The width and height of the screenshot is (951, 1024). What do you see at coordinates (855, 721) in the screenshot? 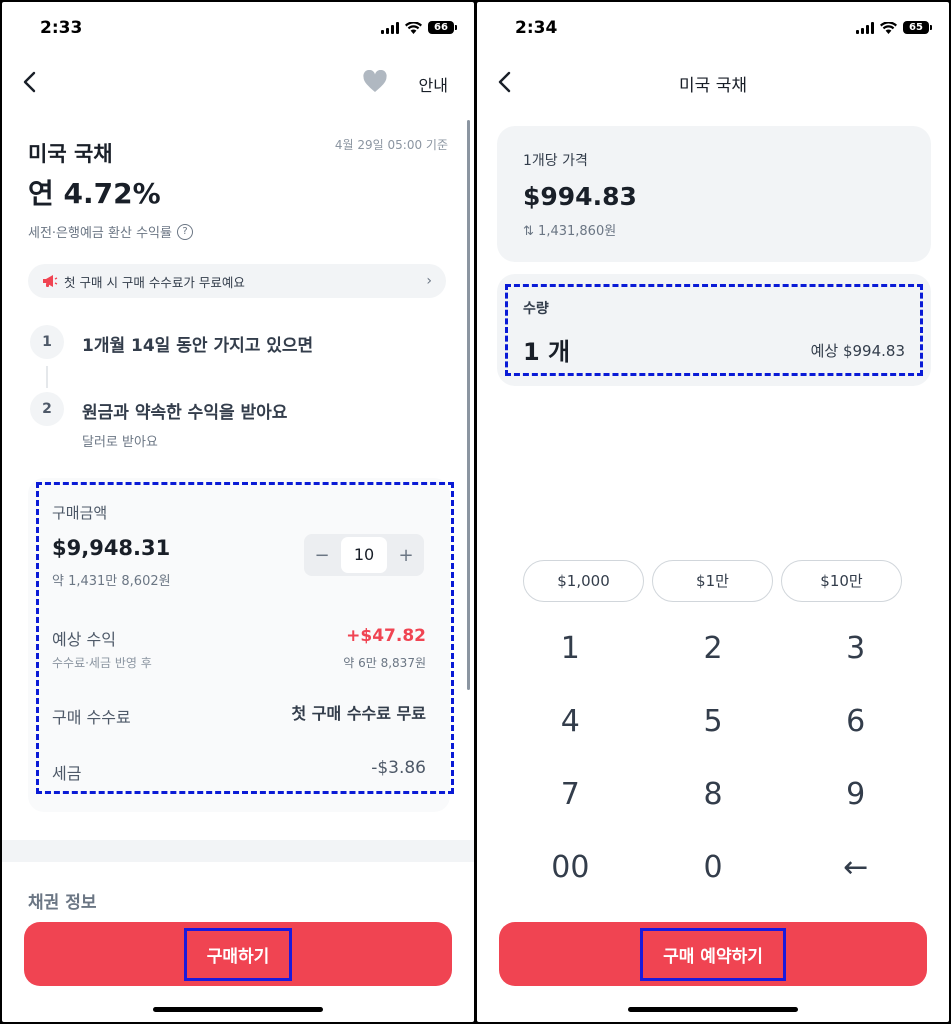
I see `key-6: 6` at bounding box center [855, 721].